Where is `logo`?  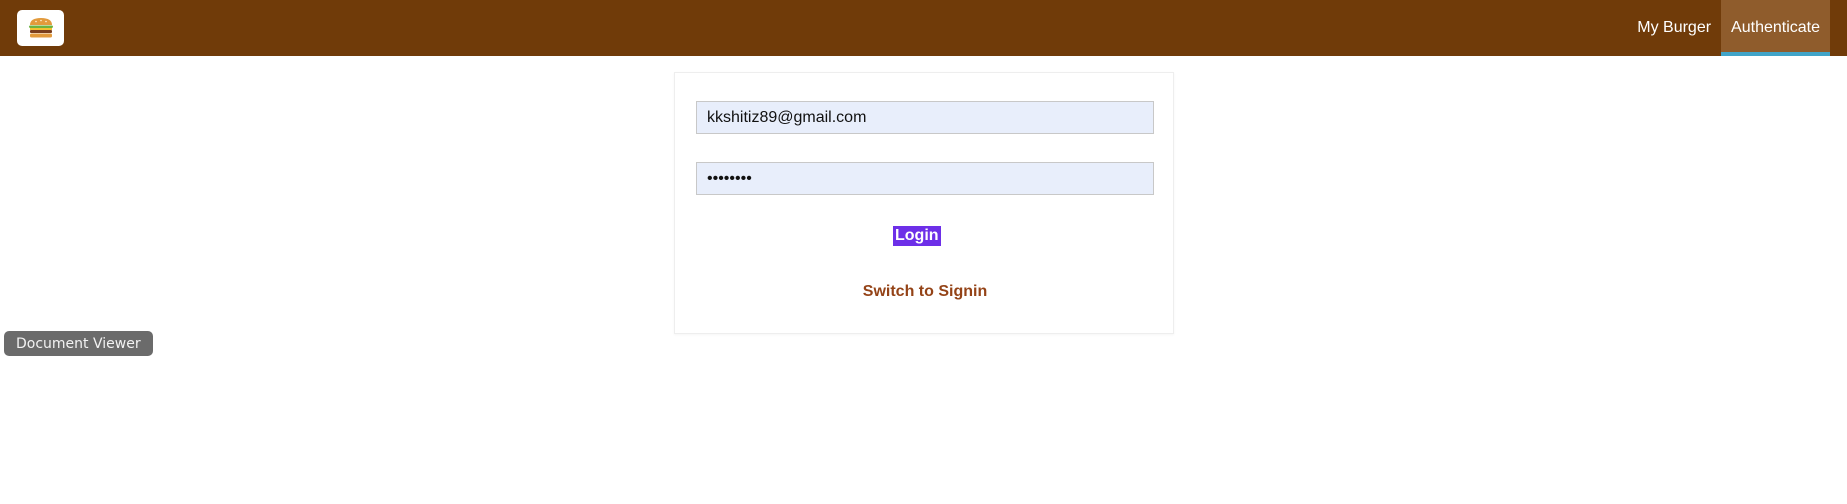 logo is located at coordinates (40, 28).